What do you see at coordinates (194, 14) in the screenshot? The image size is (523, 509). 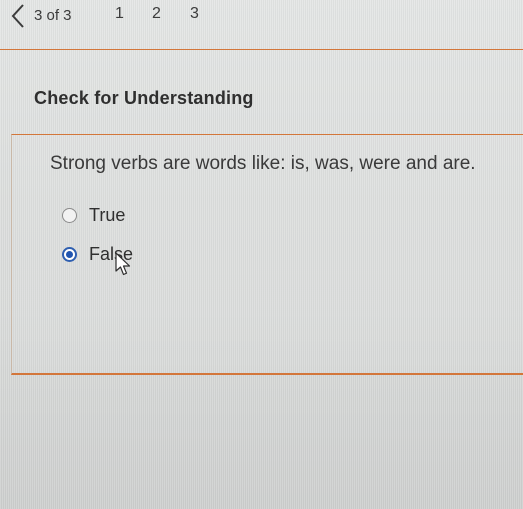 I see `page-link-3: 3` at bounding box center [194, 14].